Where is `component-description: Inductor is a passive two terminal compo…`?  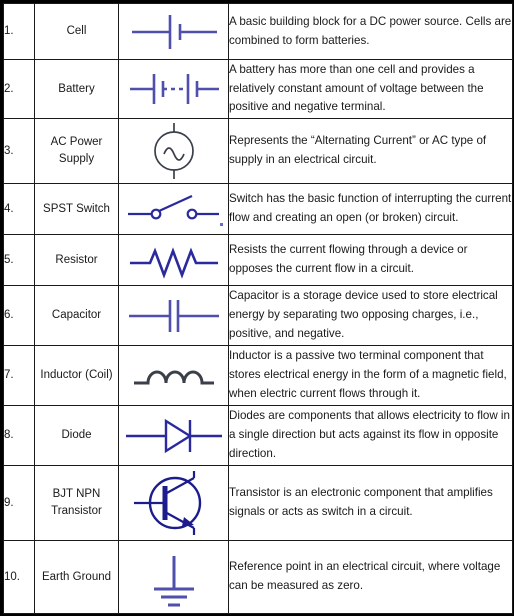
component-description: Inductor is a passive two terminal compo… is located at coordinates (370, 375).